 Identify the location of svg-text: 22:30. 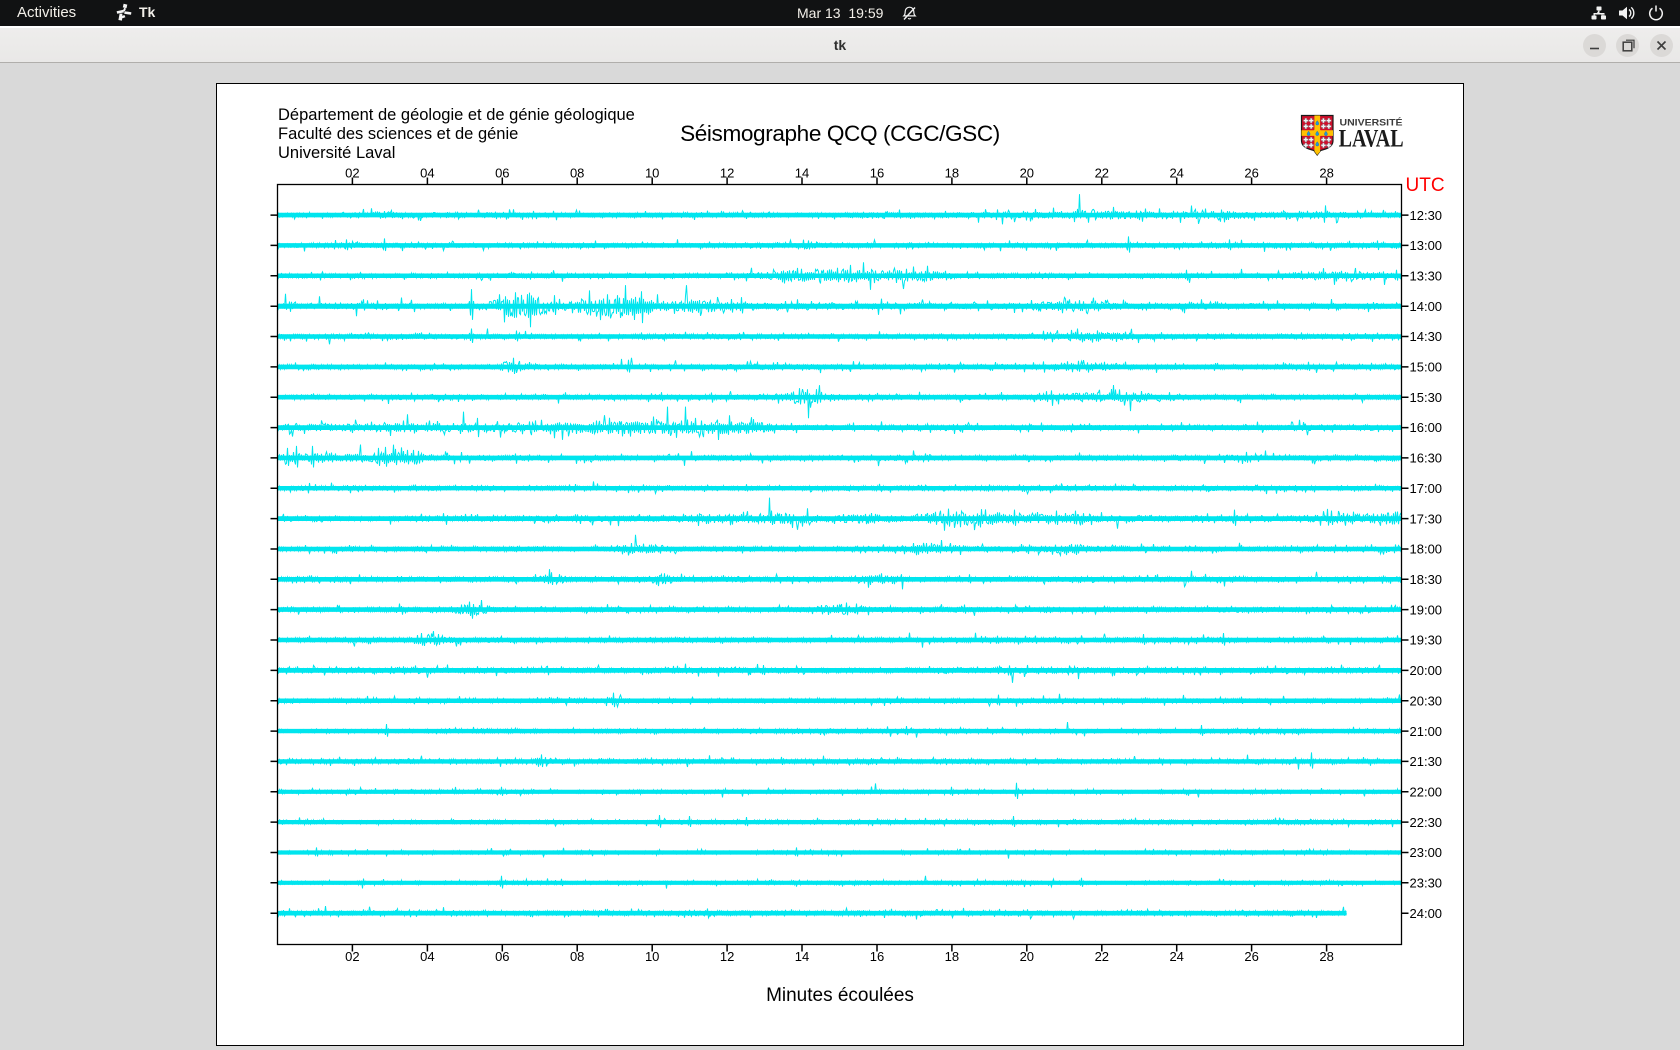
(1426, 822).